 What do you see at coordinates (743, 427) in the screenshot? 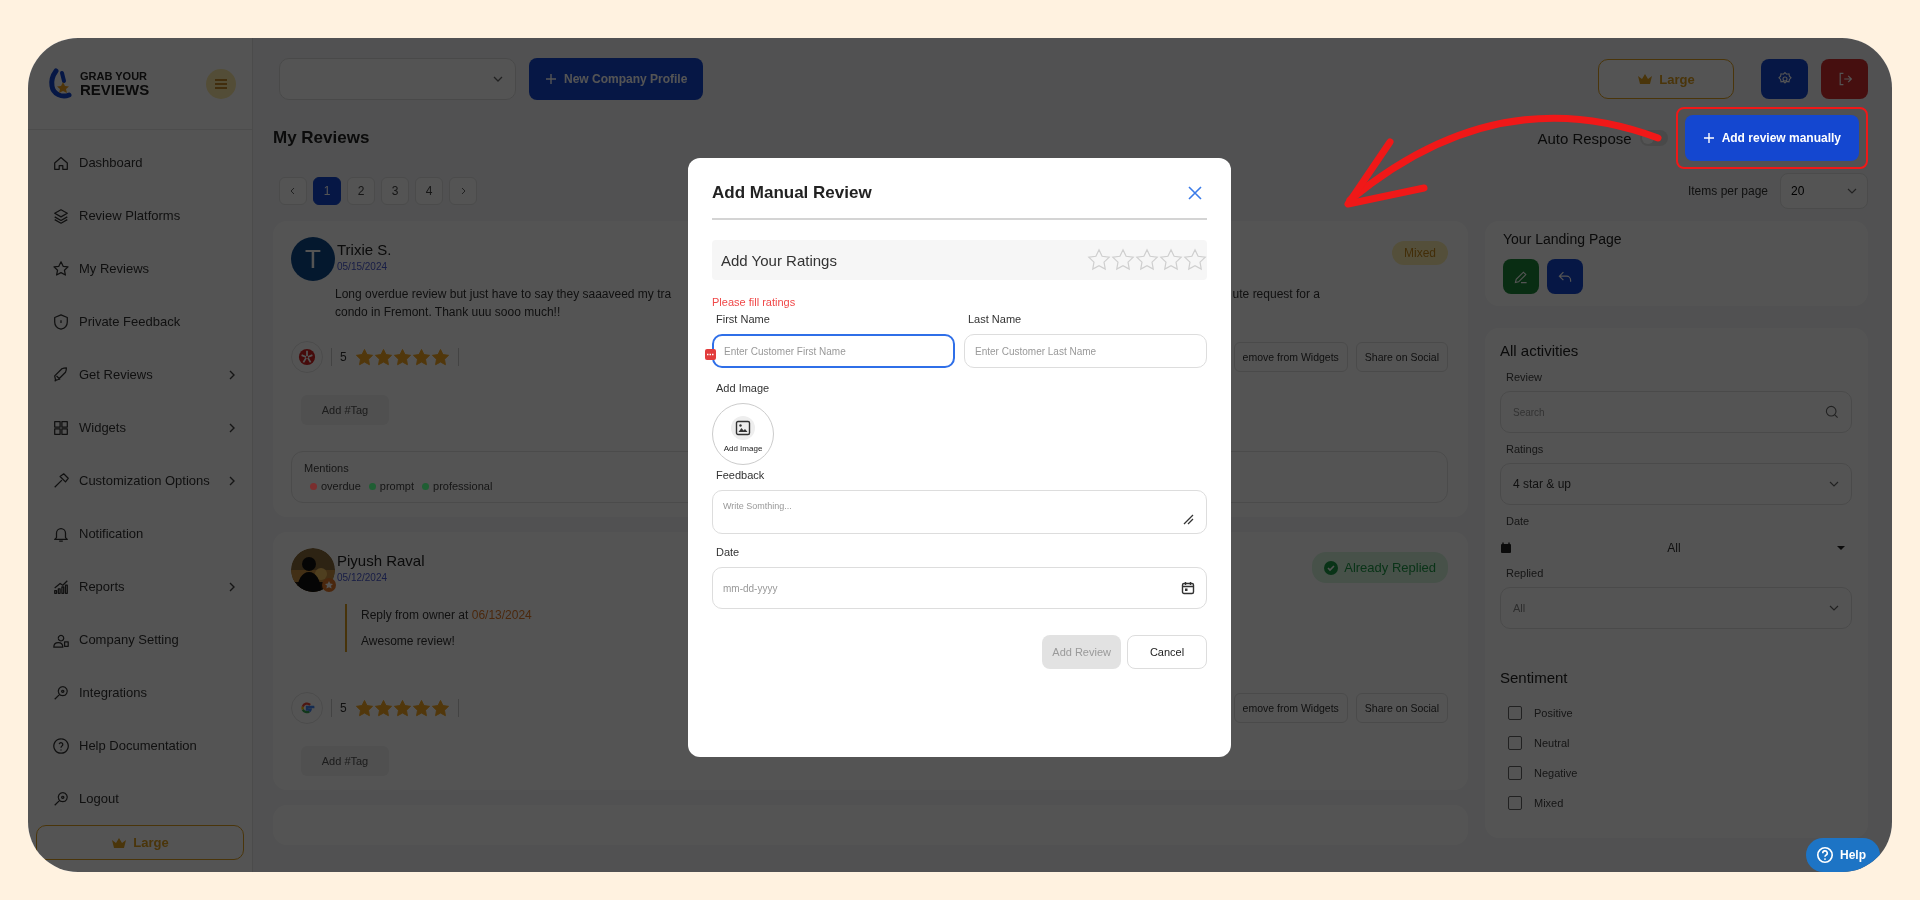
I see `image-icon` at bounding box center [743, 427].